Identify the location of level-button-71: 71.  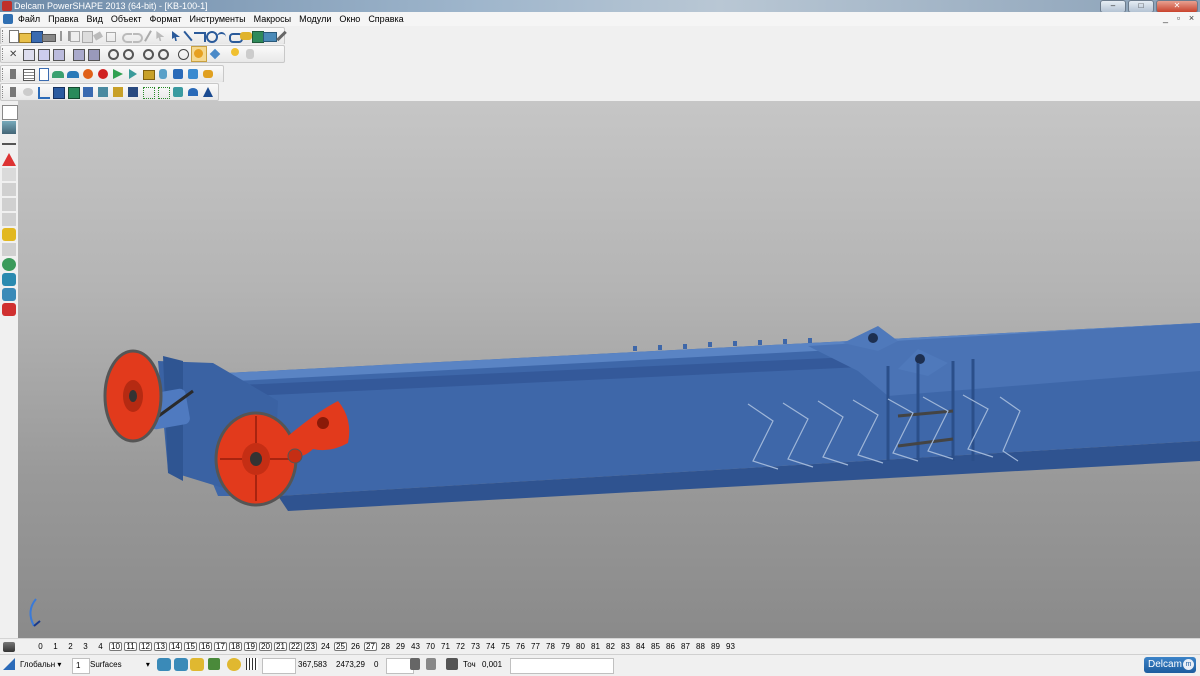
(445, 646).